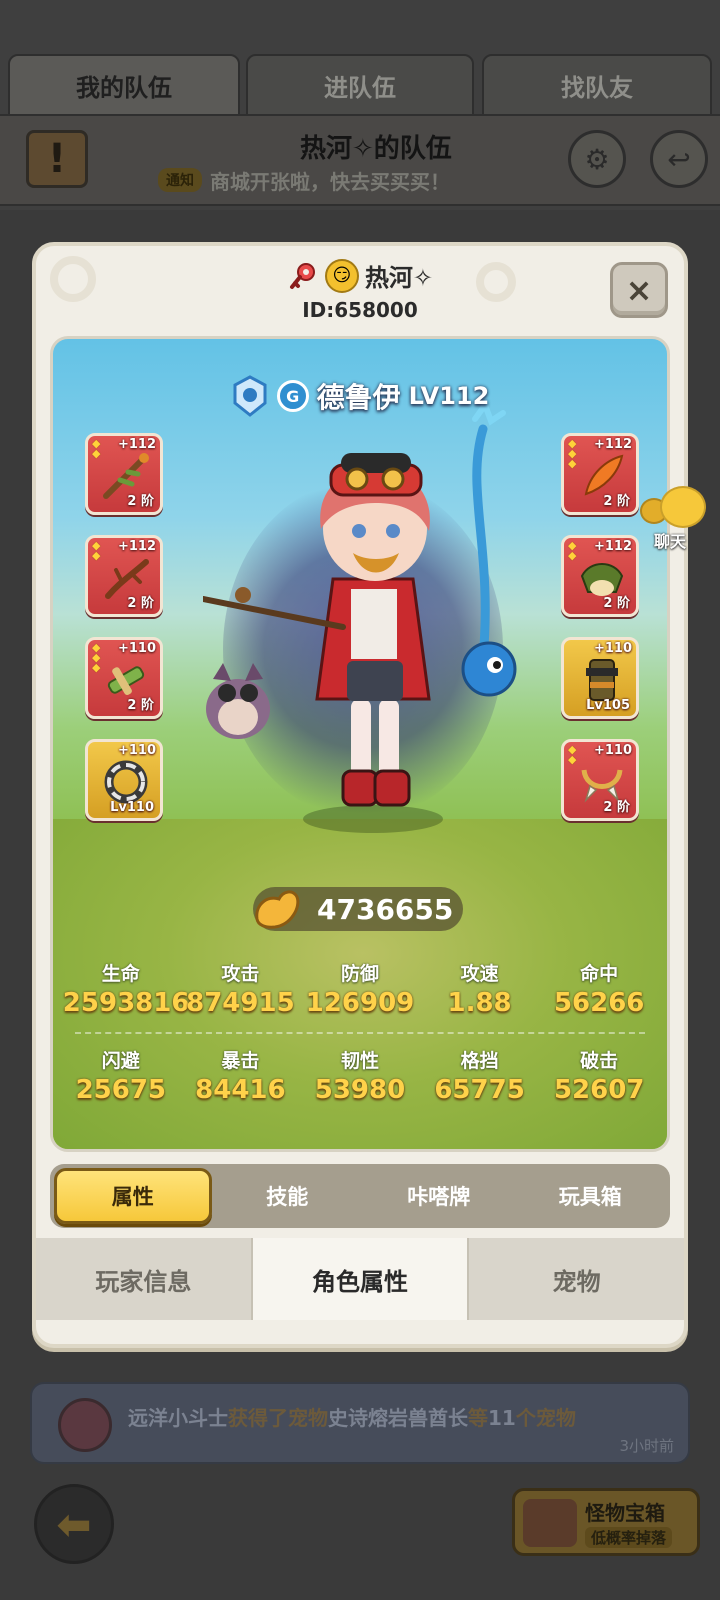 Image resolution: width=720 pixels, height=1600 pixels. I want to click on stat-attack: 攻击 874915, so click(240, 990).